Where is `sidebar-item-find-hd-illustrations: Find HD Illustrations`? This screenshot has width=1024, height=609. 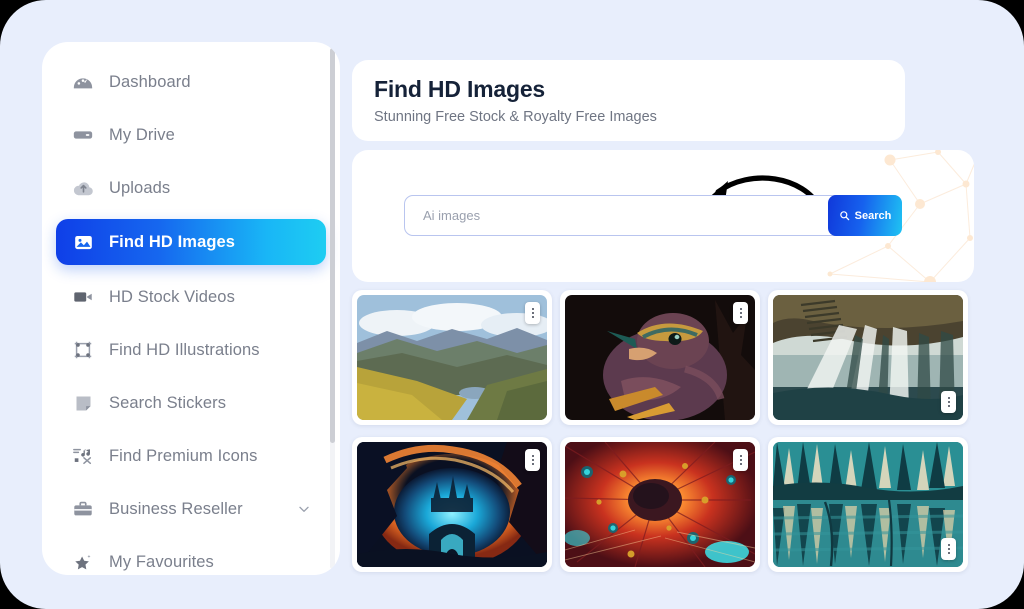
sidebar-item-find-hd-illustrations: Find HD Illustrations is located at coordinates (191, 350).